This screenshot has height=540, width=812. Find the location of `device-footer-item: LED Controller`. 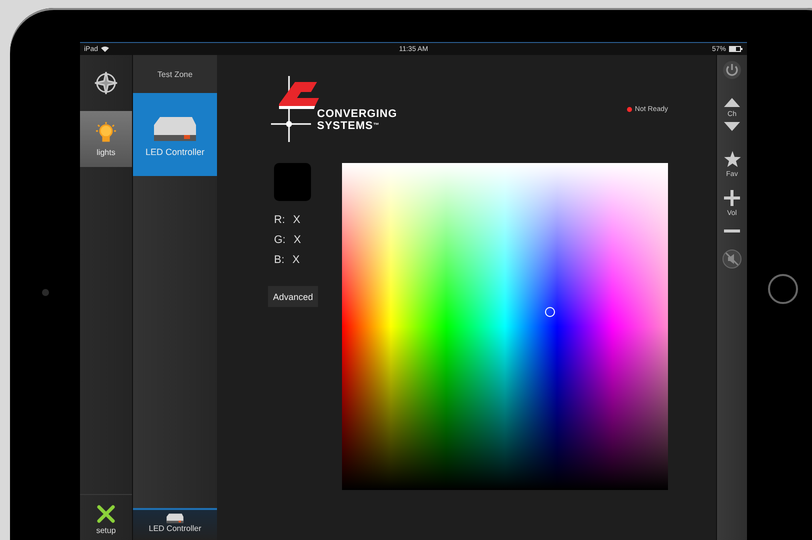

device-footer-item: LED Controller is located at coordinates (175, 524).